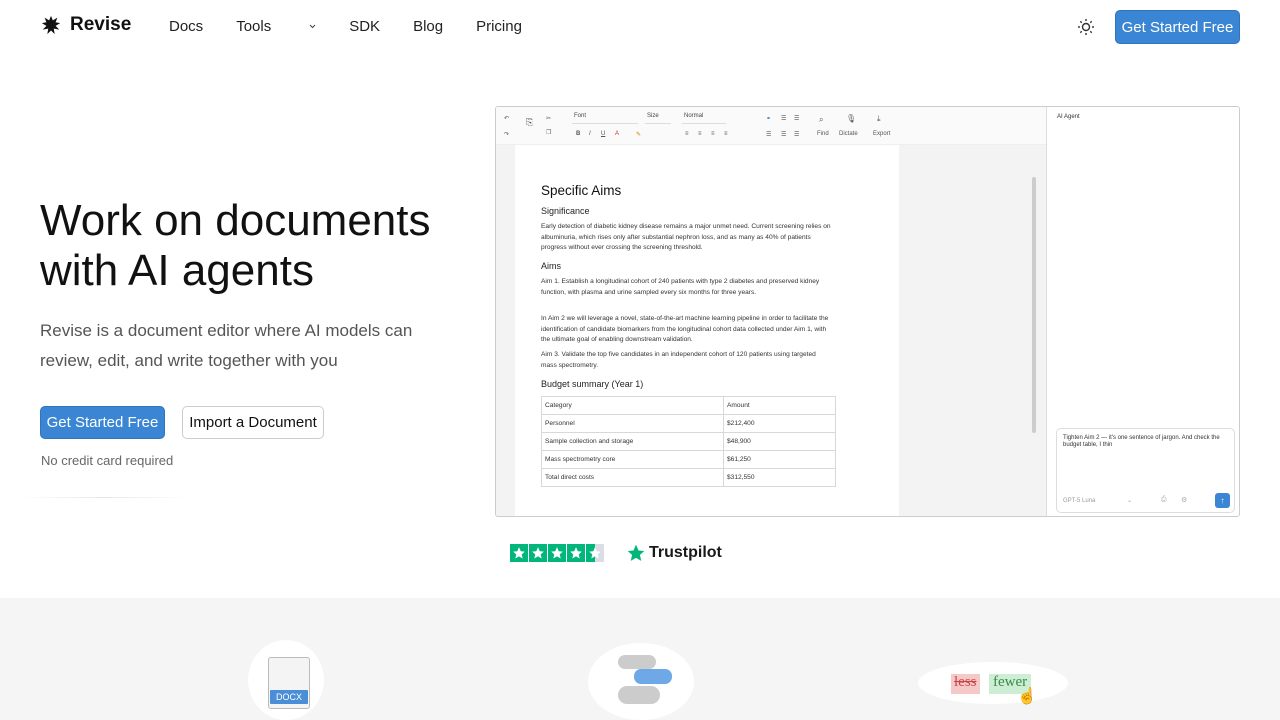 This screenshot has height=720, width=1280. I want to click on brand-name: Revise, so click(101, 24).